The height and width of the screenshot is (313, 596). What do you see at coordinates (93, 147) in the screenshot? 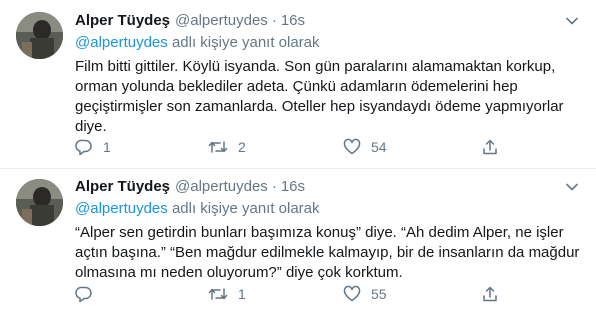
I see `reply-button: 1` at bounding box center [93, 147].